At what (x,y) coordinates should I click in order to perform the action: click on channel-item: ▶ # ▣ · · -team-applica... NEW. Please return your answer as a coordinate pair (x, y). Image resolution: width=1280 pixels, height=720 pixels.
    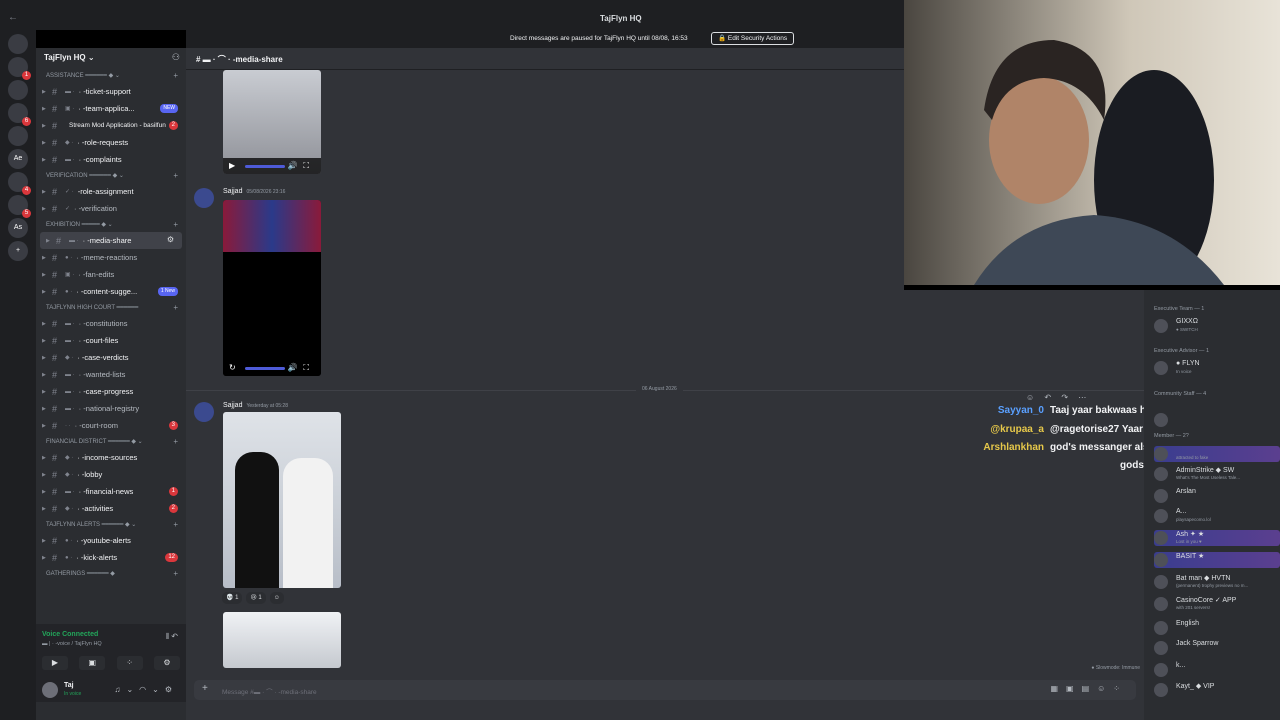
    Looking at the image, I should click on (111, 108).